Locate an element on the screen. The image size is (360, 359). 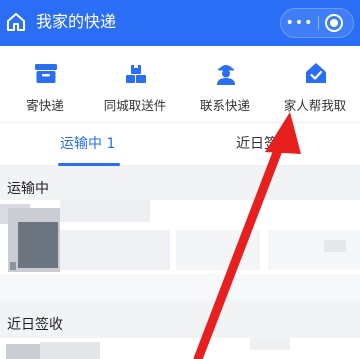
shortcut-label: 联系快递 is located at coordinates (224, 105).